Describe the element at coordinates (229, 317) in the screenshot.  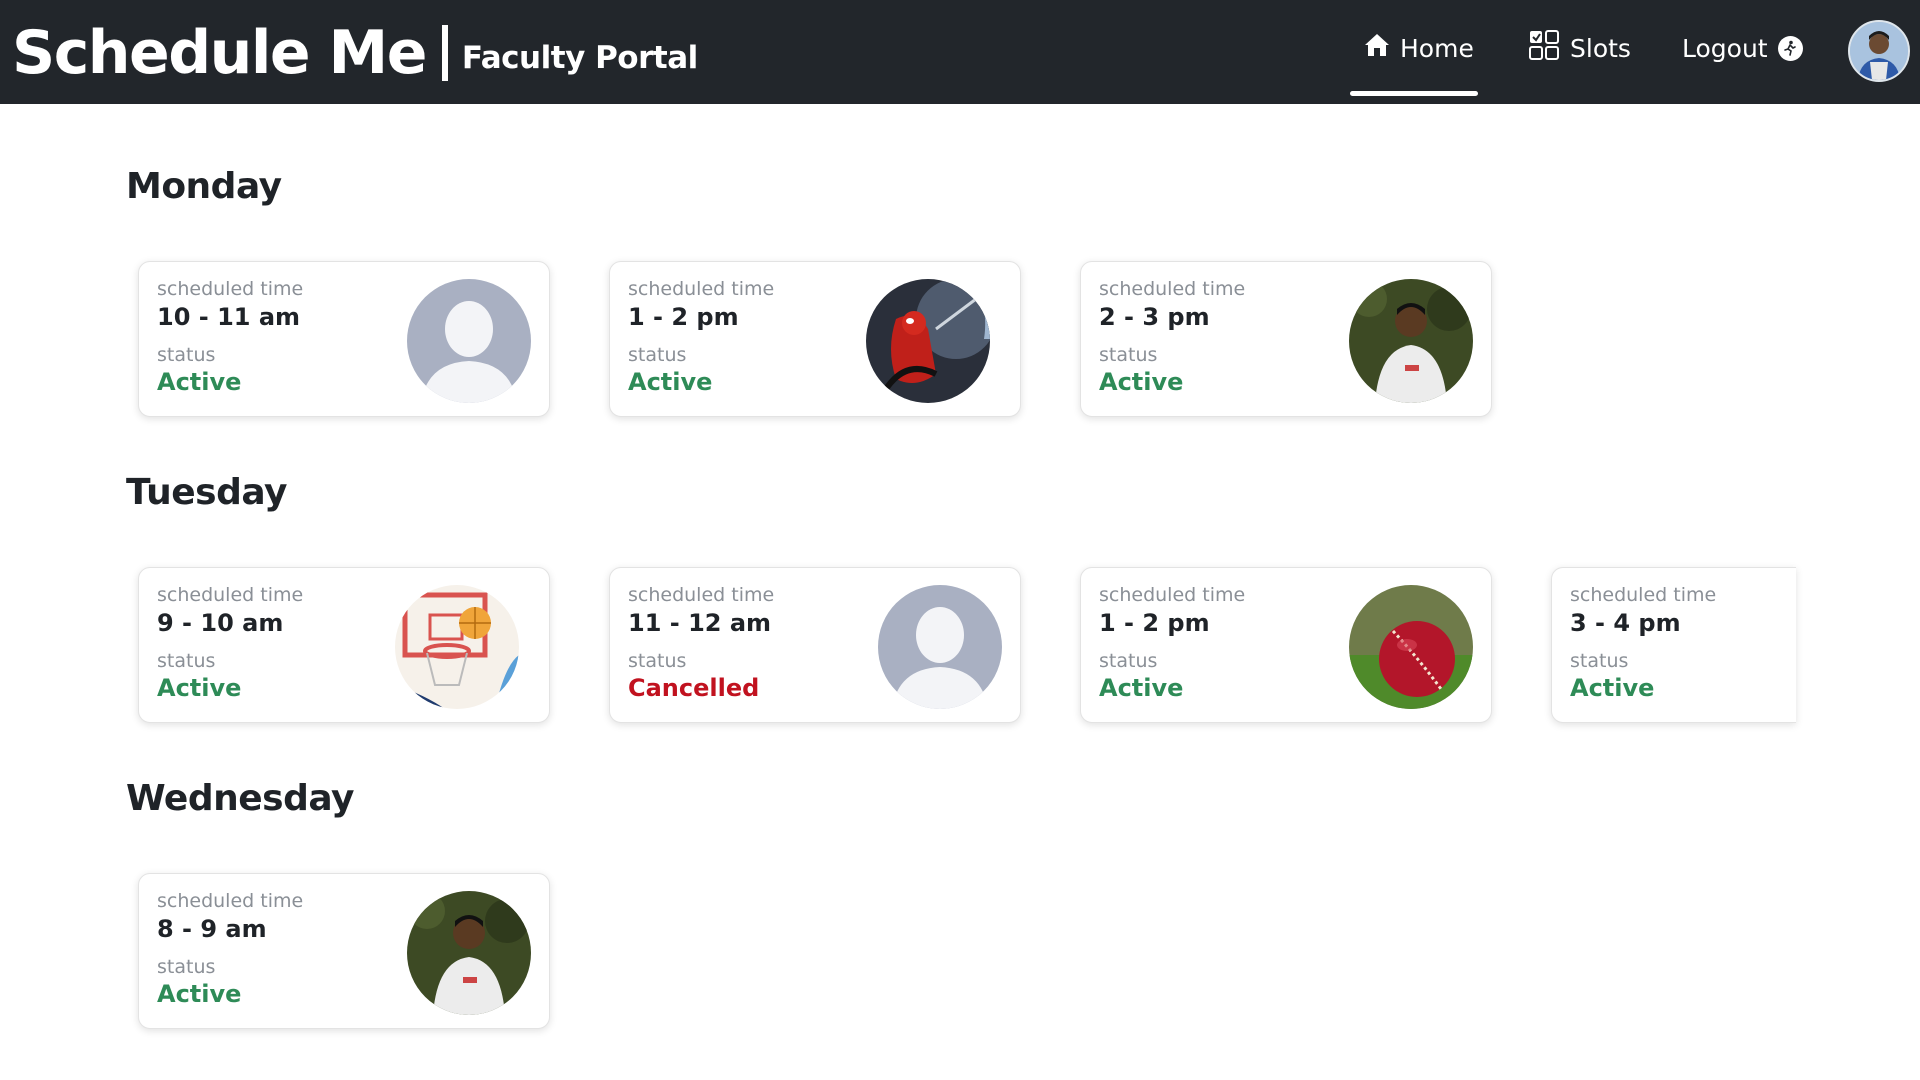
I see `slot-time: 10 - 11 am` at that location.